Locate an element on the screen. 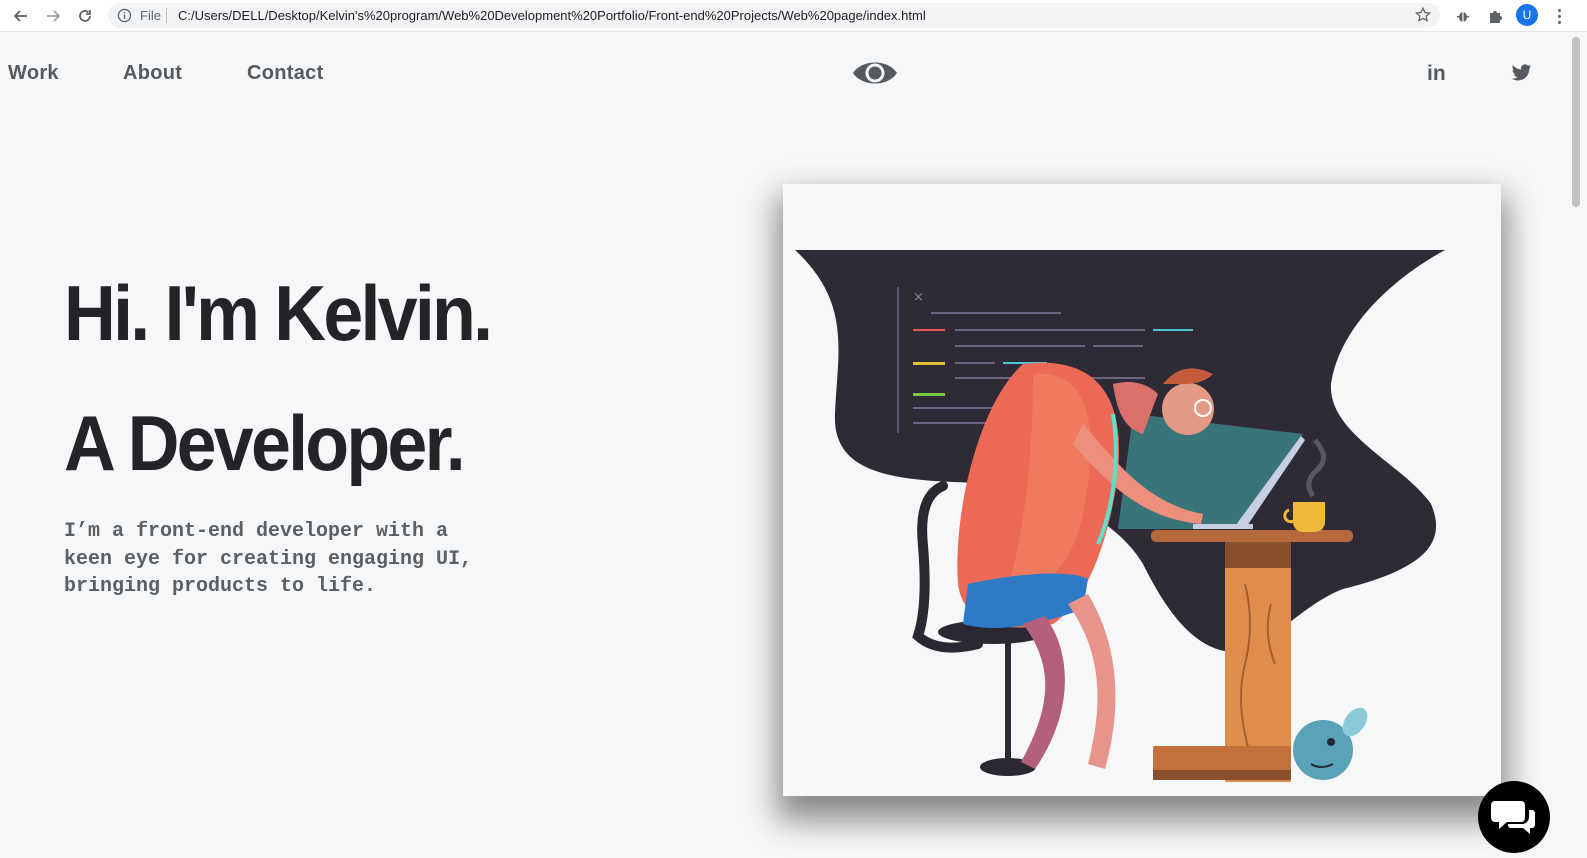  info-icon is located at coordinates (124, 15).